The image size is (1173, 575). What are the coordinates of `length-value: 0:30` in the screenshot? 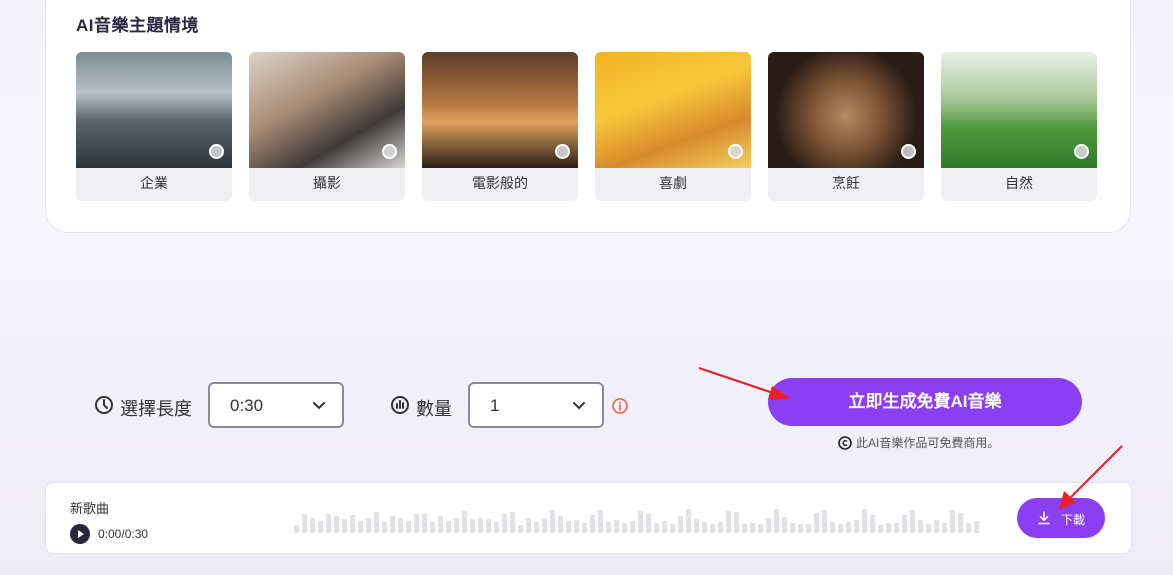 It's located at (247, 405).